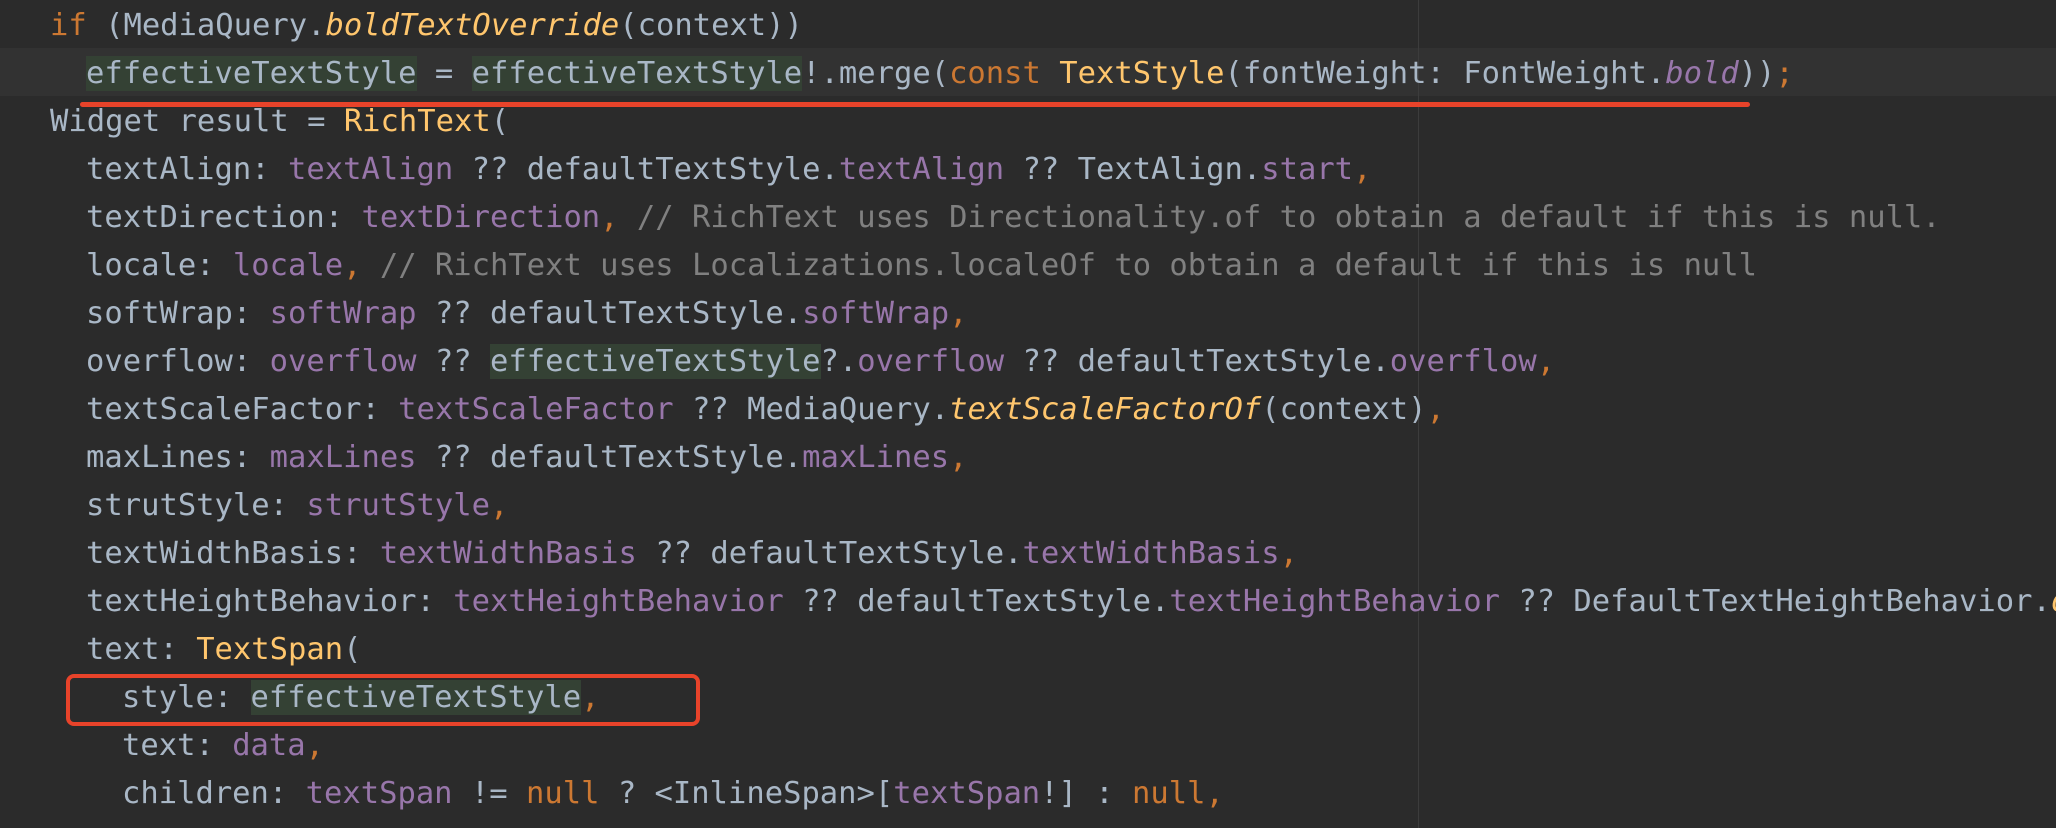  What do you see at coordinates (68, 25) in the screenshot?
I see `code-token: if` at bounding box center [68, 25].